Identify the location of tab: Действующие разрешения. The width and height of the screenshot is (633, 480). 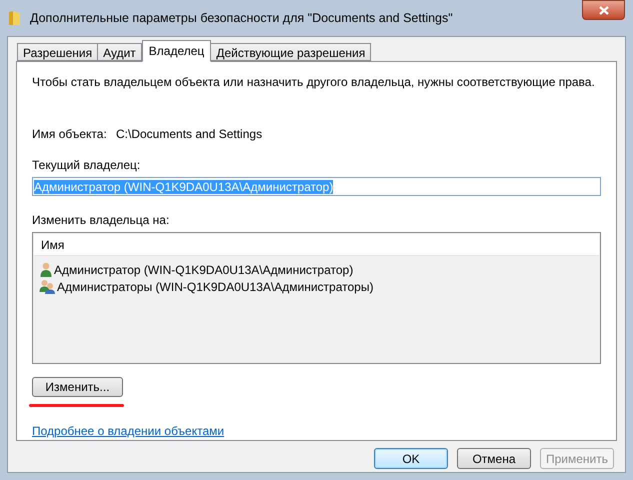
(291, 52).